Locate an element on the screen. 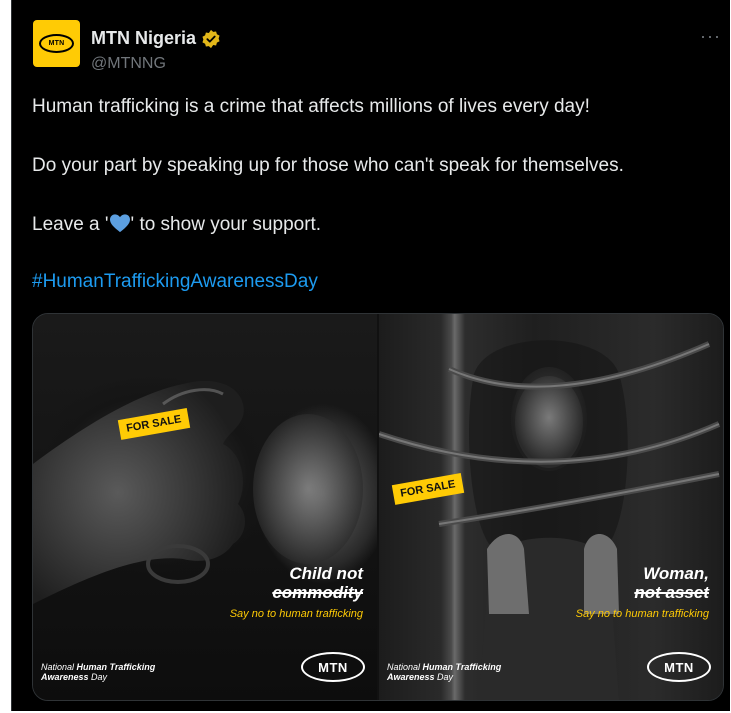 This screenshot has height=713, width=731. blue-heart-icon is located at coordinates (120, 223).